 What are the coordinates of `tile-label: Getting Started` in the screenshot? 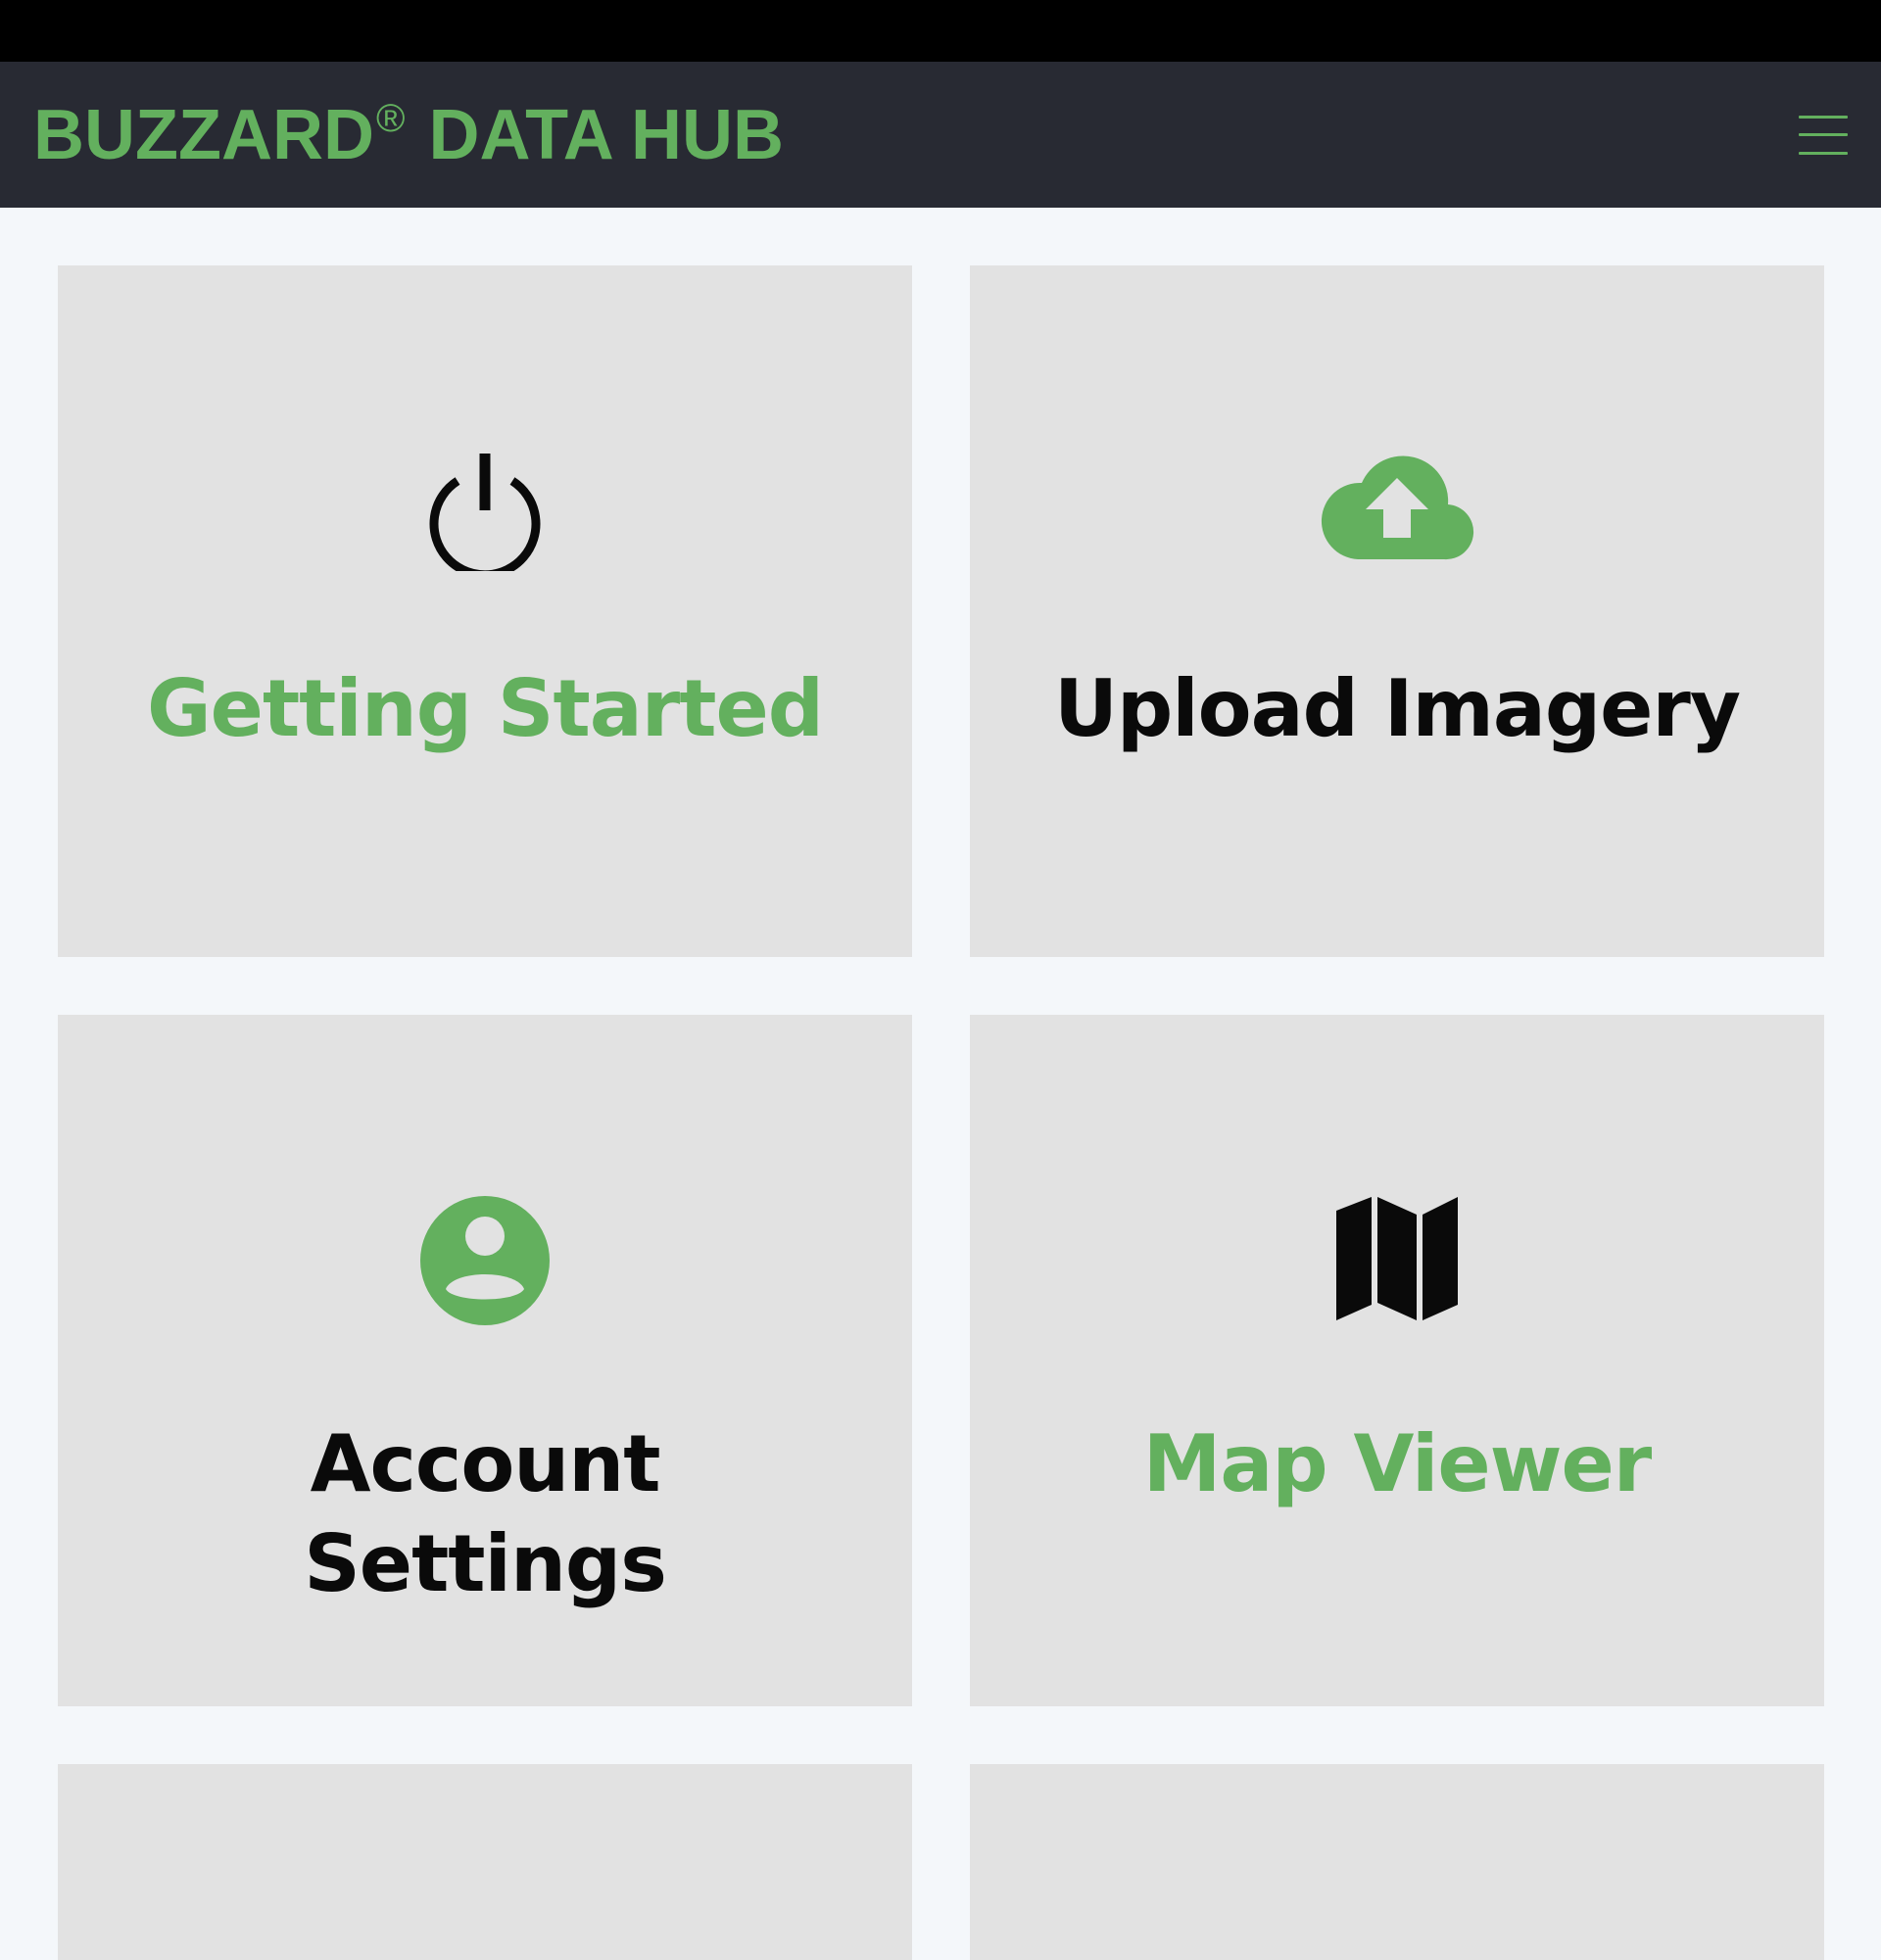 It's located at (485, 708).